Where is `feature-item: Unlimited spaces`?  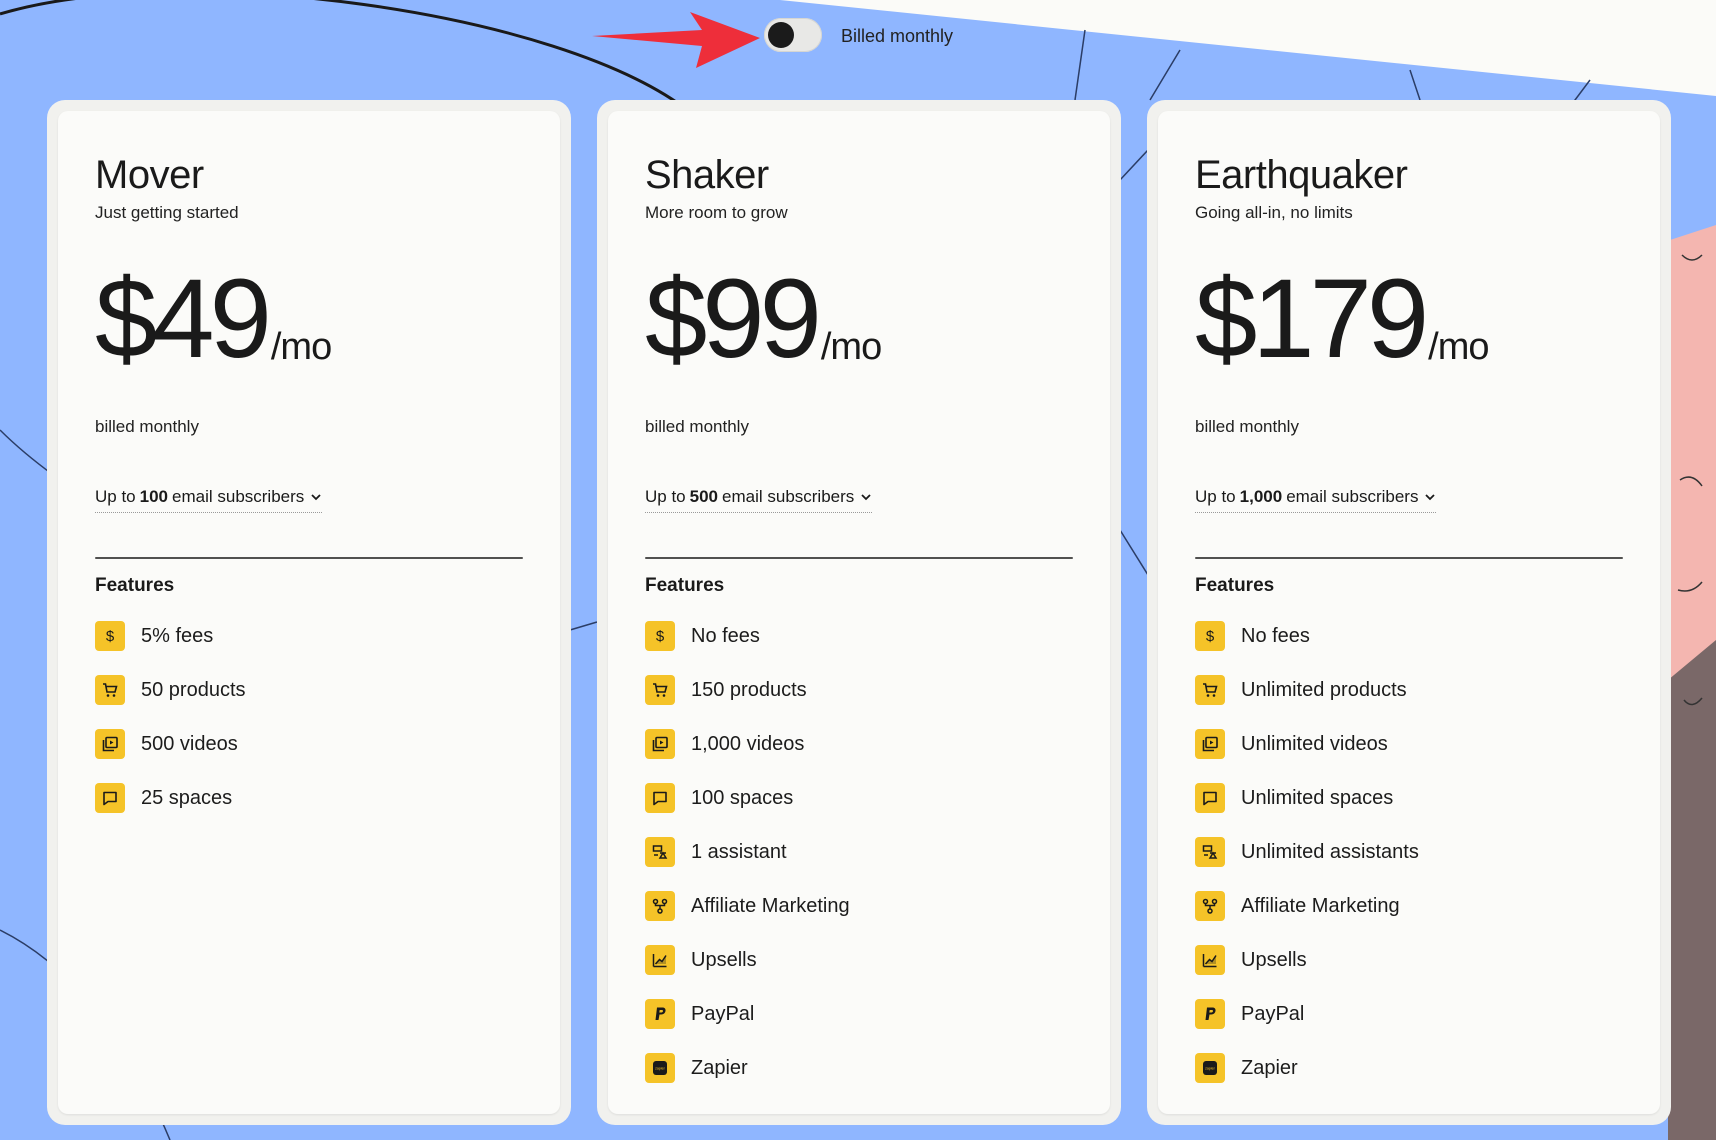 feature-item: Unlimited spaces is located at coordinates (1409, 798).